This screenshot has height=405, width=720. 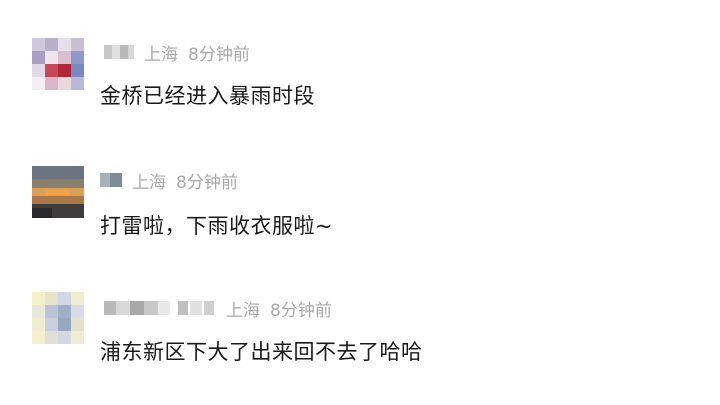 I want to click on comment-text: 打雷啦，下雨收衣服啦~, so click(x=217, y=226).